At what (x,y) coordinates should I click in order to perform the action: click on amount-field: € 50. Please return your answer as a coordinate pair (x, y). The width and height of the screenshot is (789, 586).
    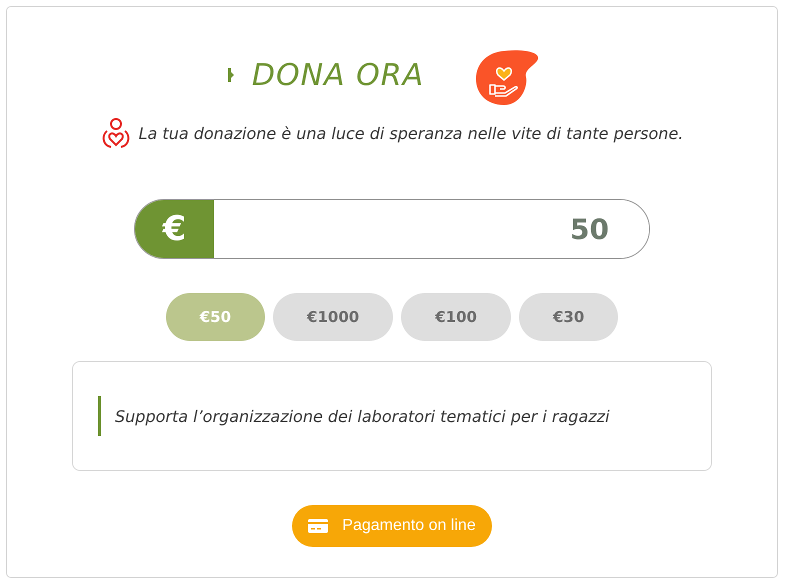
    Looking at the image, I should click on (392, 229).